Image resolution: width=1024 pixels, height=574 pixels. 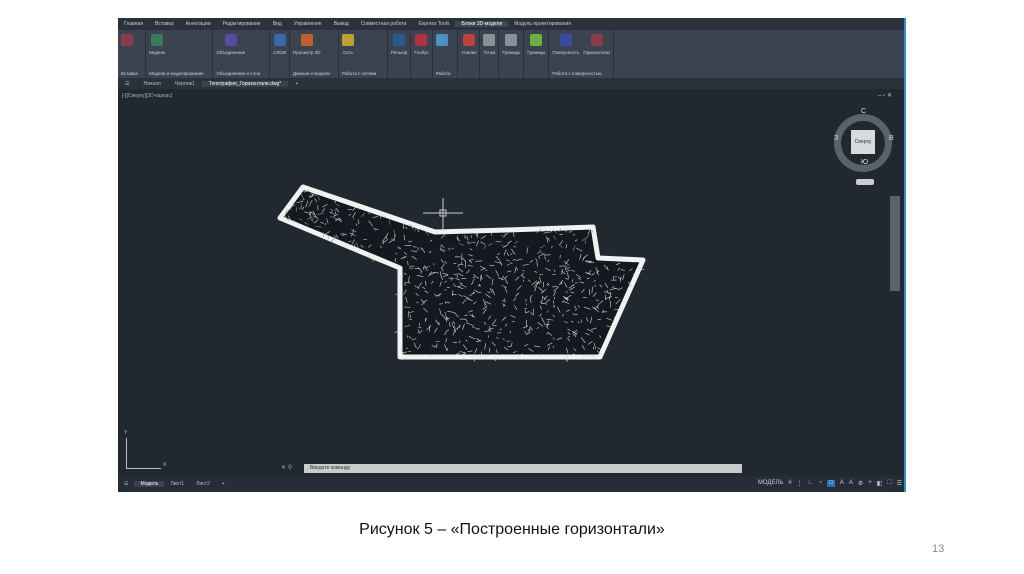 What do you see at coordinates (905, 255) in the screenshot?
I see `window-accent-border` at bounding box center [905, 255].